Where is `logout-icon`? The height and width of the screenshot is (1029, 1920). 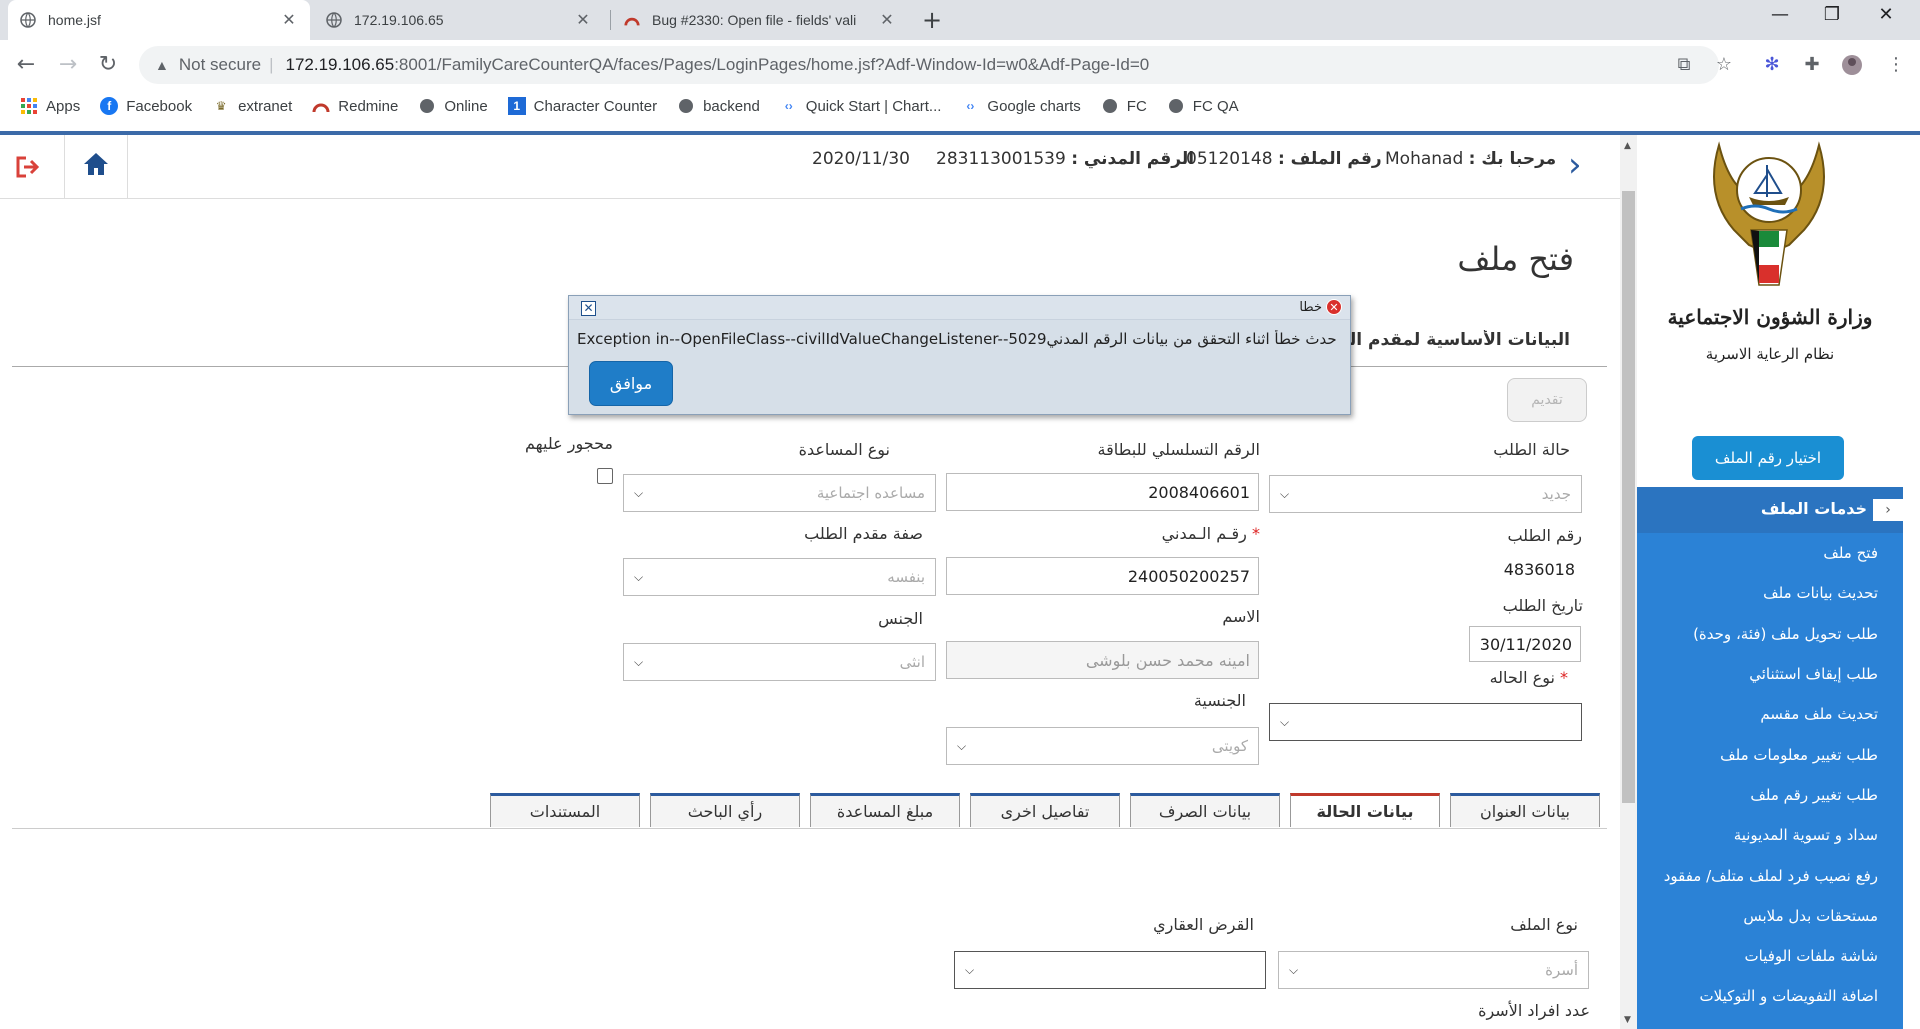
logout-icon is located at coordinates (28, 170).